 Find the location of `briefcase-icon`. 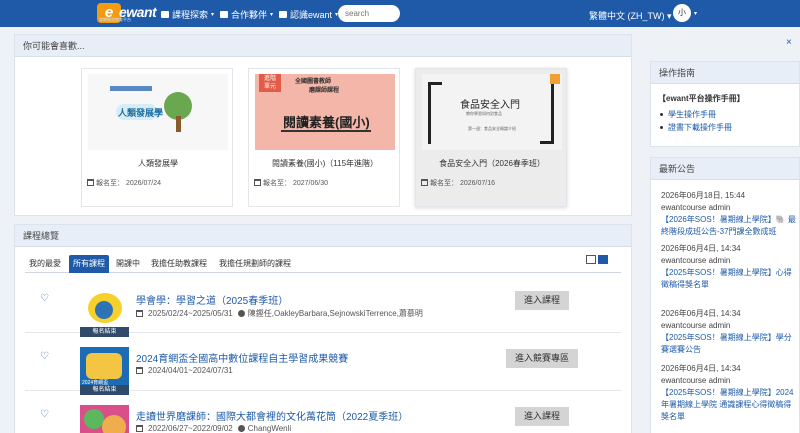

briefcase-icon is located at coordinates (224, 14).